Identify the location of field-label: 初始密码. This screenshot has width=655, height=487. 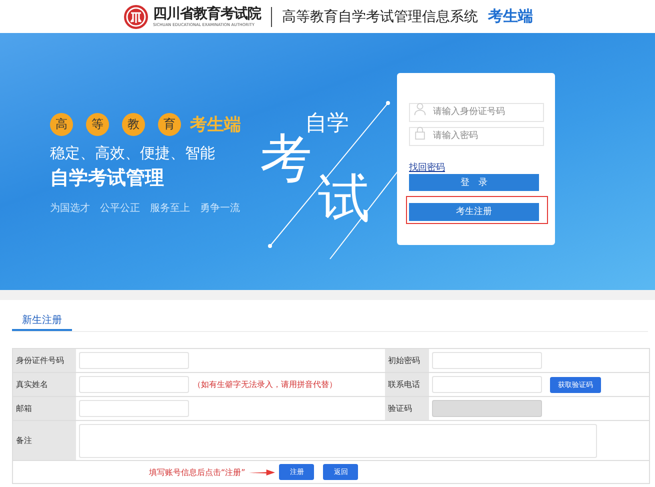
(407, 360).